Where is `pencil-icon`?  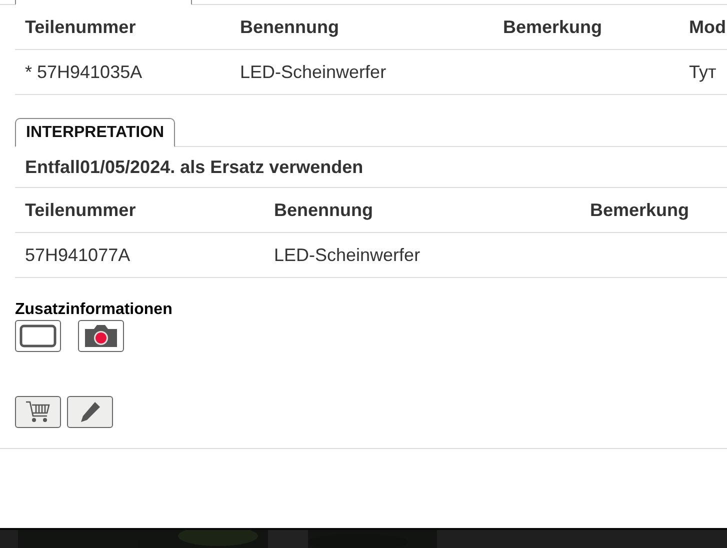
pencil-icon is located at coordinates (90, 412).